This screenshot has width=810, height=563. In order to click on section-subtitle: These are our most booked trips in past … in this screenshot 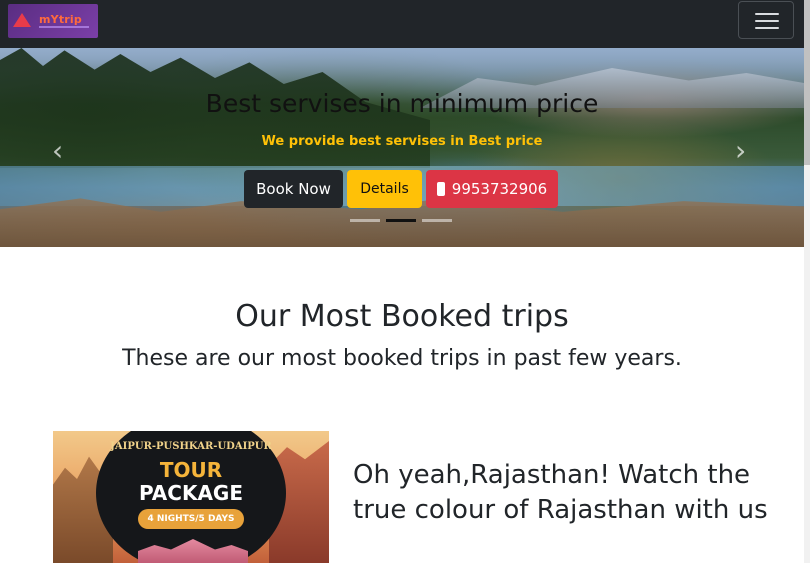, I will do `click(402, 358)`.